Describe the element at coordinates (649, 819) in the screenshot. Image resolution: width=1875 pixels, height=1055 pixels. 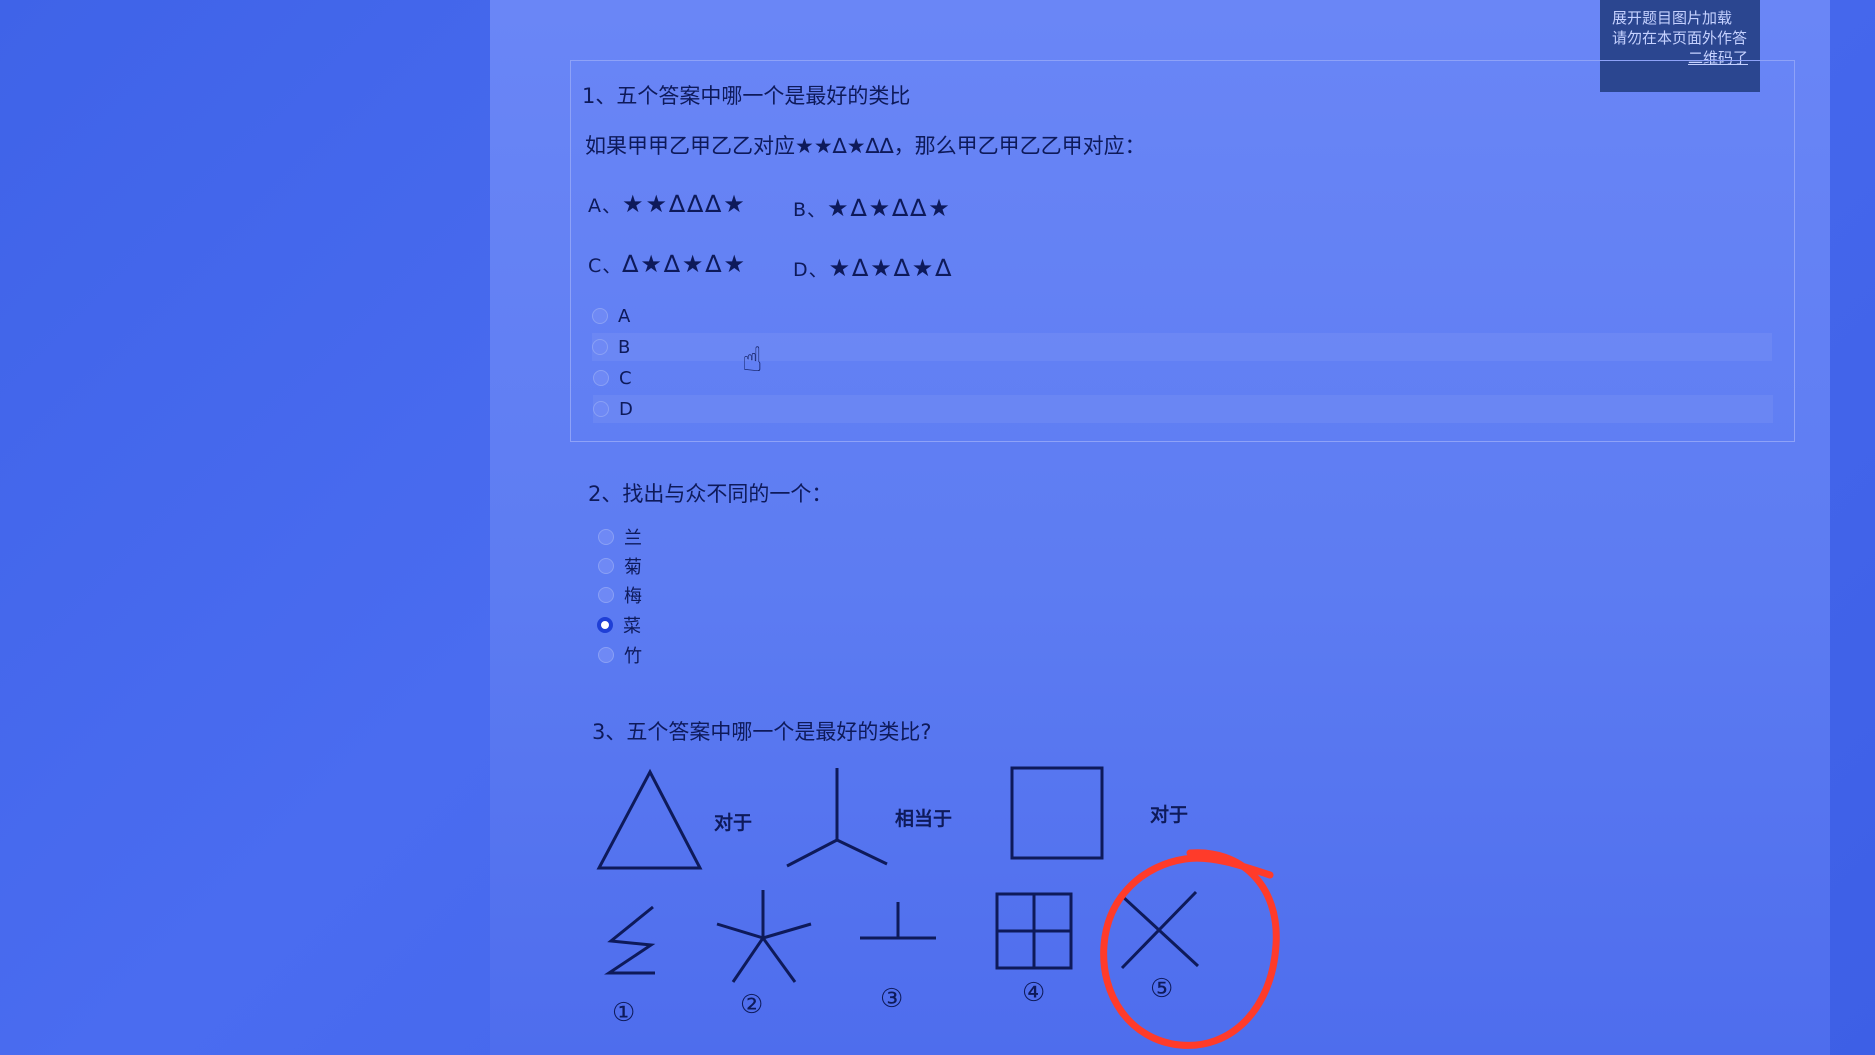
I see `triangle-figure` at that location.